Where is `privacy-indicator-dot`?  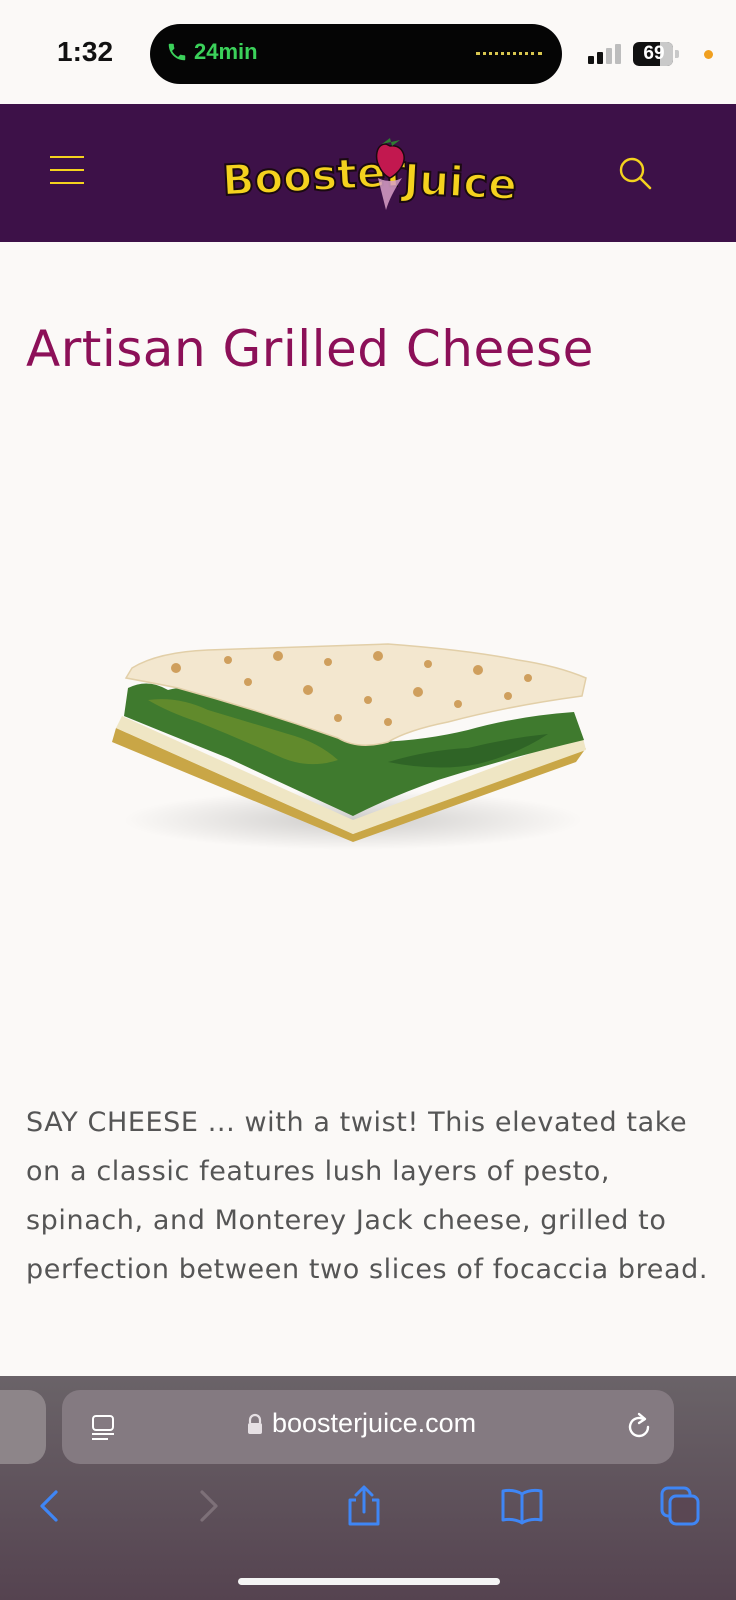
privacy-indicator-dot is located at coordinates (708, 54).